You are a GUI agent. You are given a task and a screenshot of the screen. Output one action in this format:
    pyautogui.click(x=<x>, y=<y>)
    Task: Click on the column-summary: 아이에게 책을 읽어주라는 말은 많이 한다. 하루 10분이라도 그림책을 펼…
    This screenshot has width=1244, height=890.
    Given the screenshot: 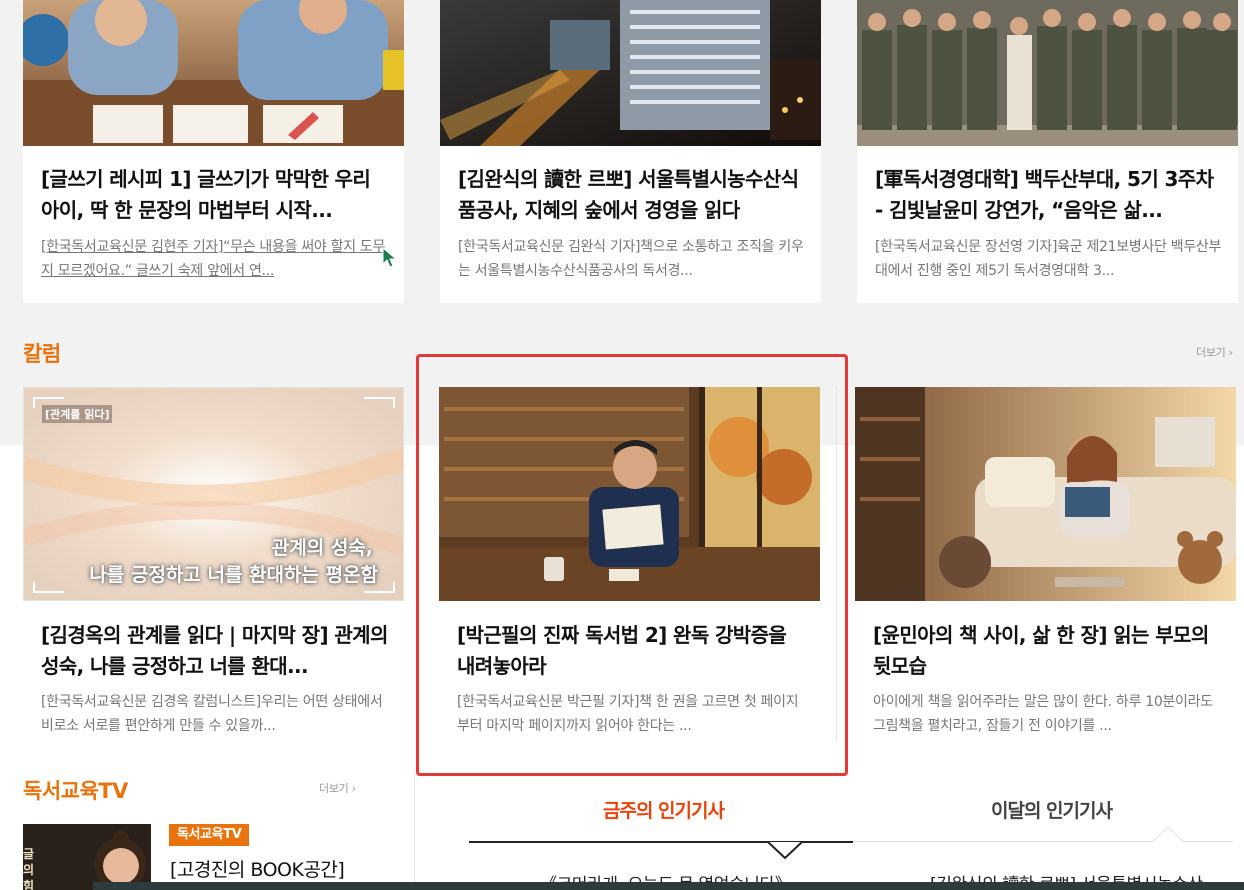 What is the action you would take?
    pyautogui.click(x=1047, y=714)
    